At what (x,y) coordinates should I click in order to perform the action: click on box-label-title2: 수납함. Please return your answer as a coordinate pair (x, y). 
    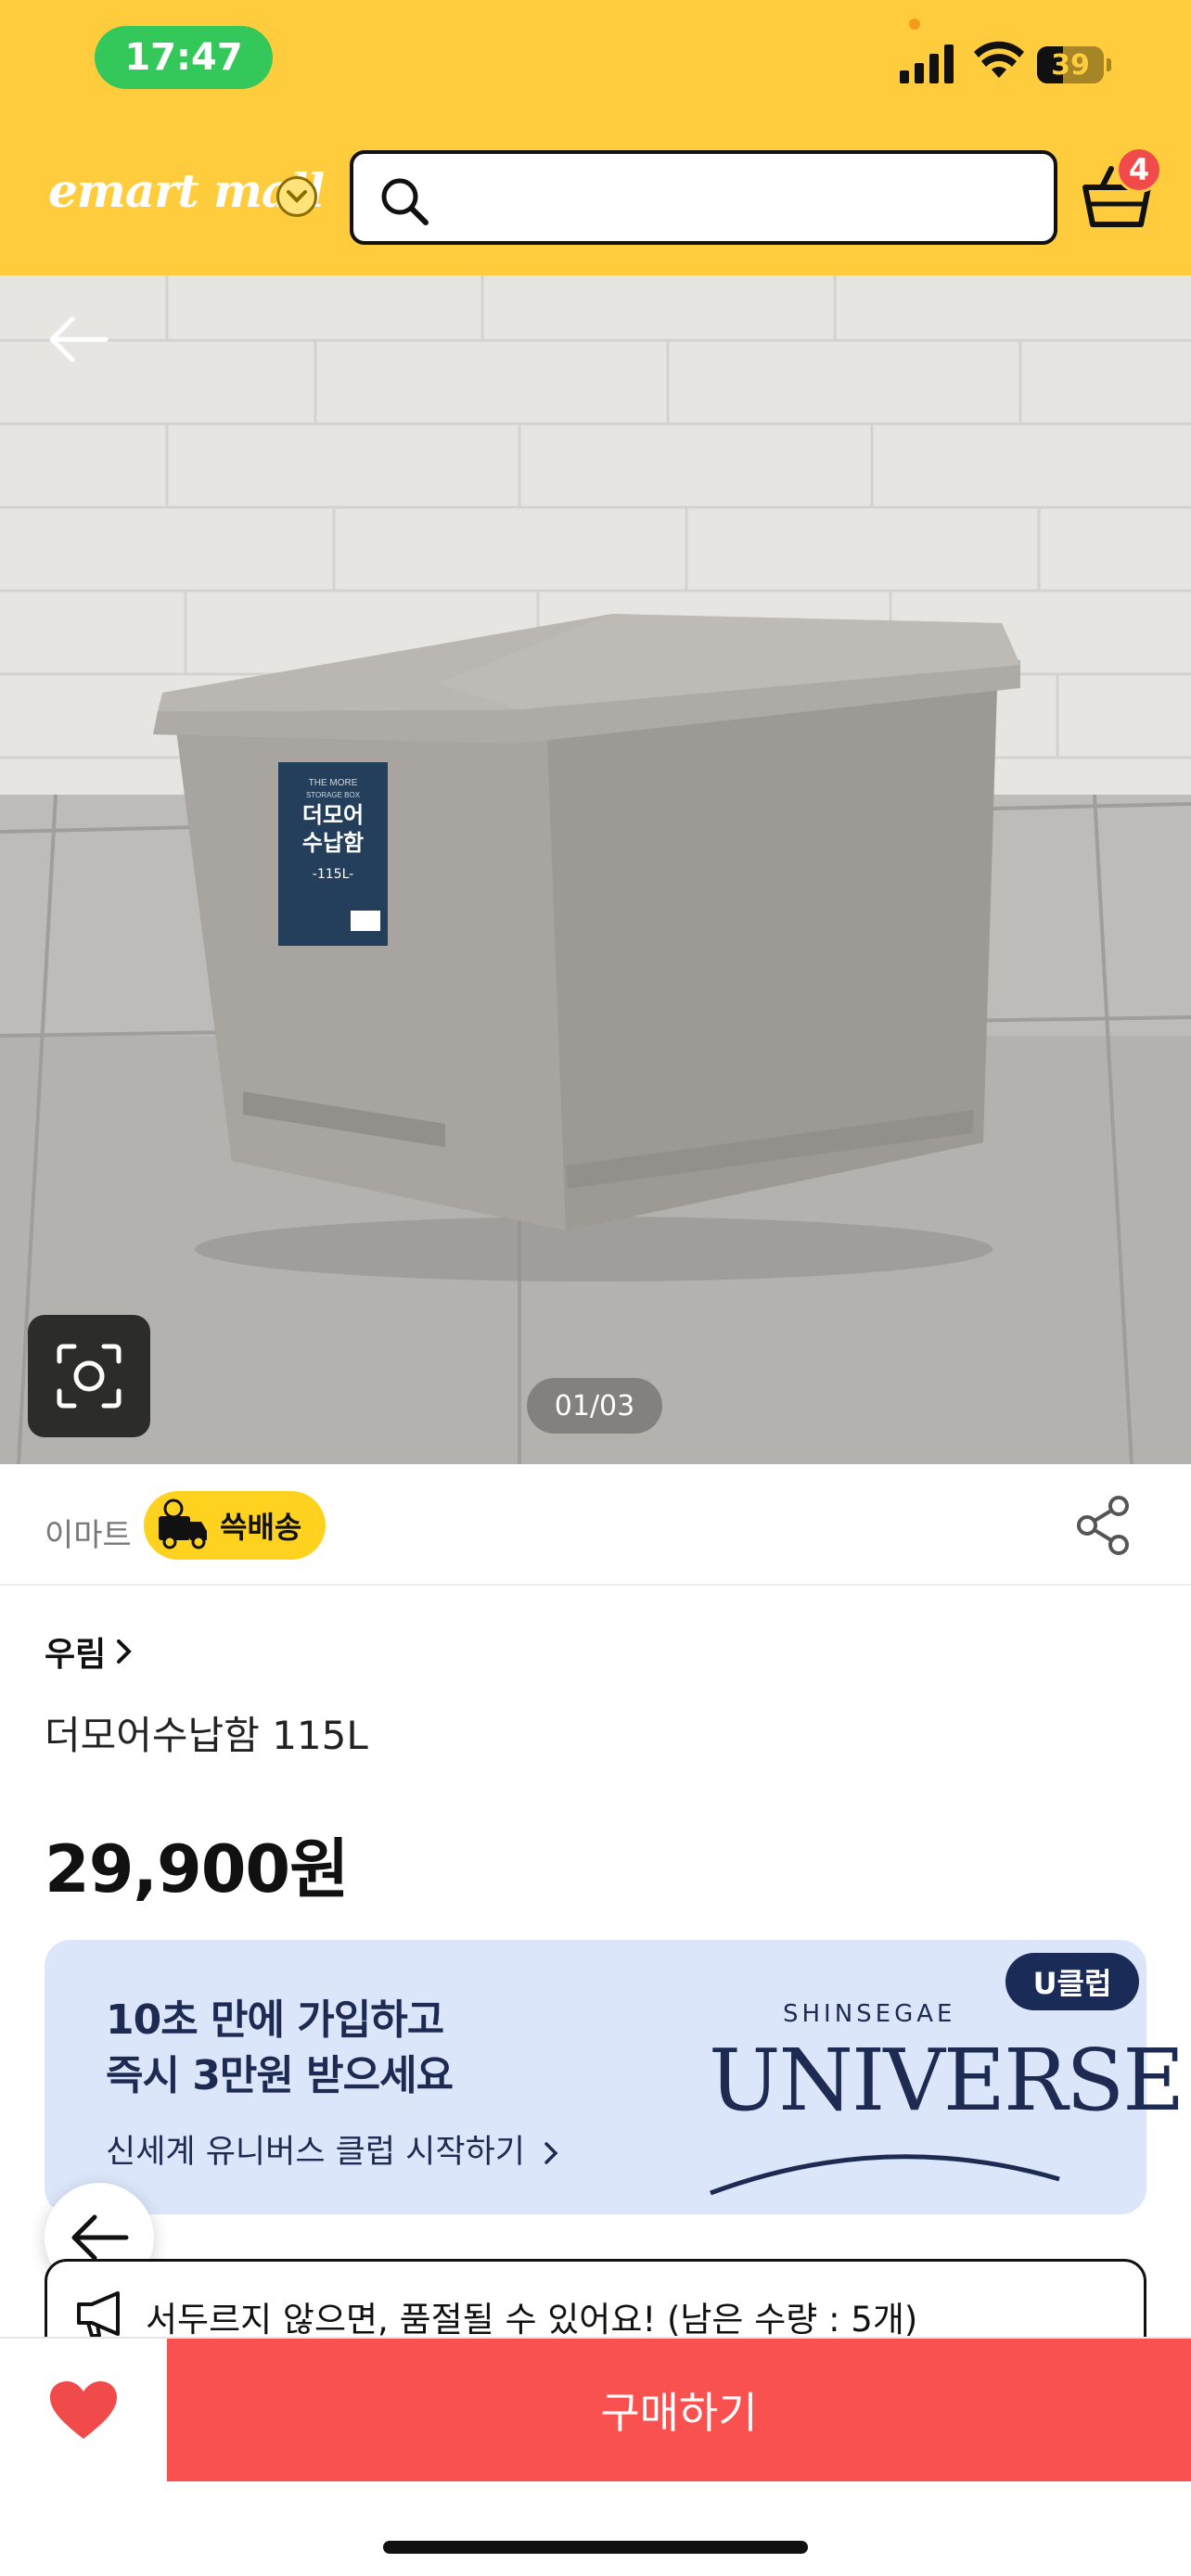
    Looking at the image, I should click on (333, 843).